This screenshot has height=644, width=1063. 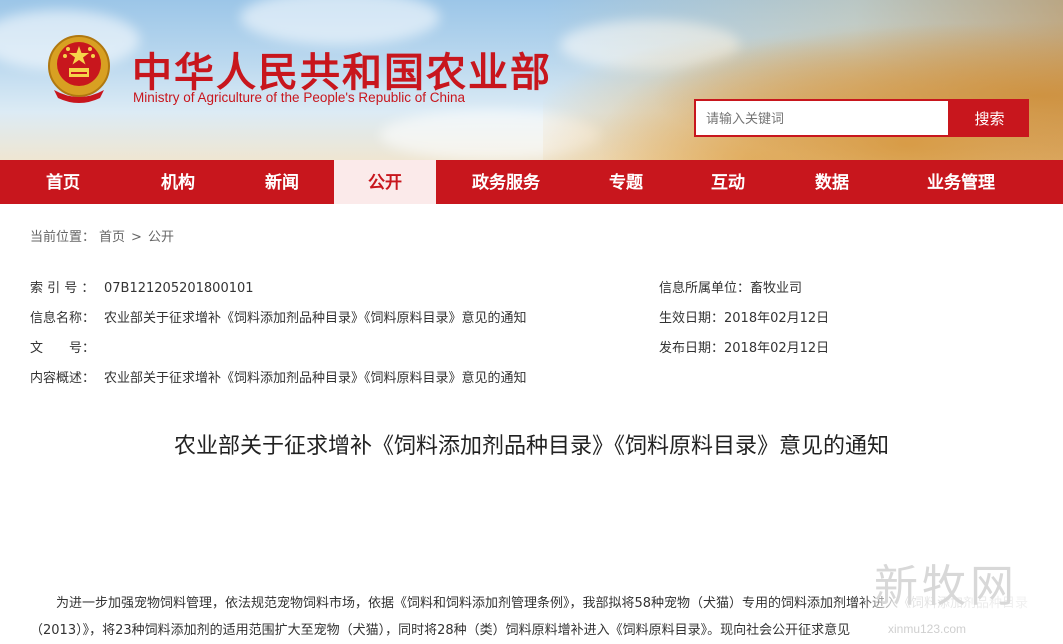 I want to click on meta-effective-date: 生效日期：2018年02月12日, so click(x=744, y=316).